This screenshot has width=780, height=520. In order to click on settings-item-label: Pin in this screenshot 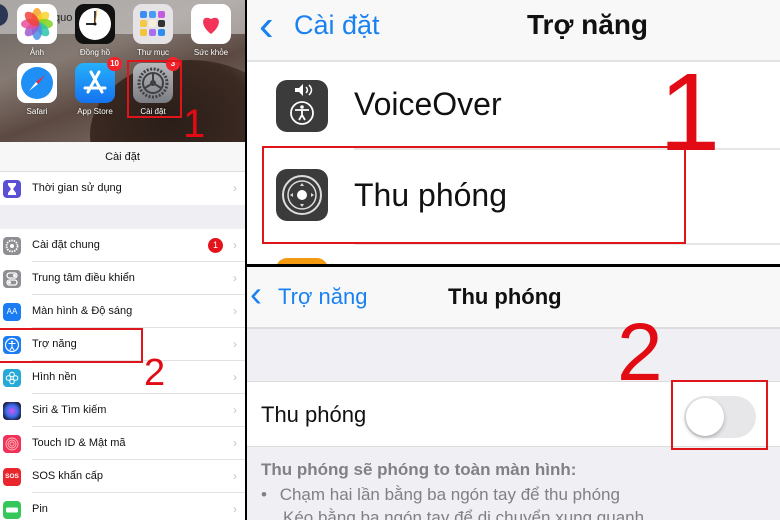, I will do `click(40, 509)`.